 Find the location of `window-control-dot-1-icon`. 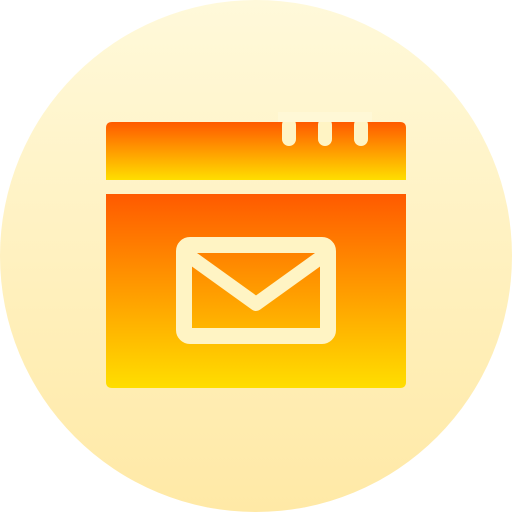

window-control-dot-1-icon is located at coordinates (289, 132).